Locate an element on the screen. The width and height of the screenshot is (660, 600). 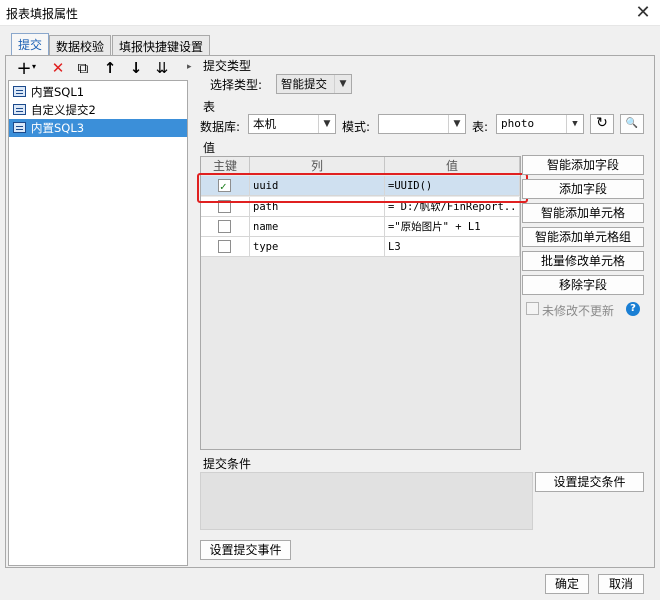
database-label: 数据库: is located at coordinates (220, 127).